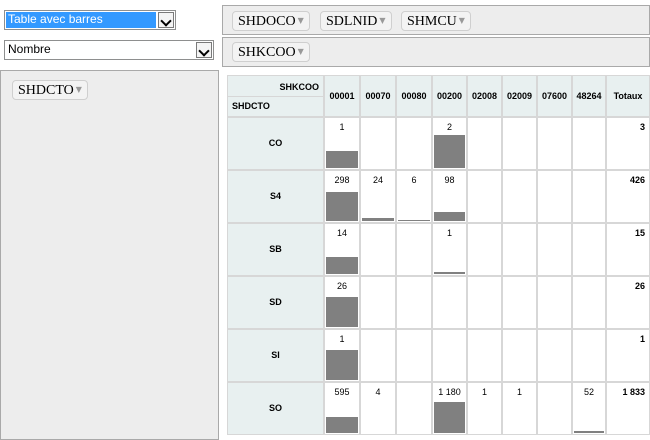 This screenshot has width=650, height=440. What do you see at coordinates (628, 355) in the screenshot?
I see `row-total-cell: 1` at bounding box center [628, 355].